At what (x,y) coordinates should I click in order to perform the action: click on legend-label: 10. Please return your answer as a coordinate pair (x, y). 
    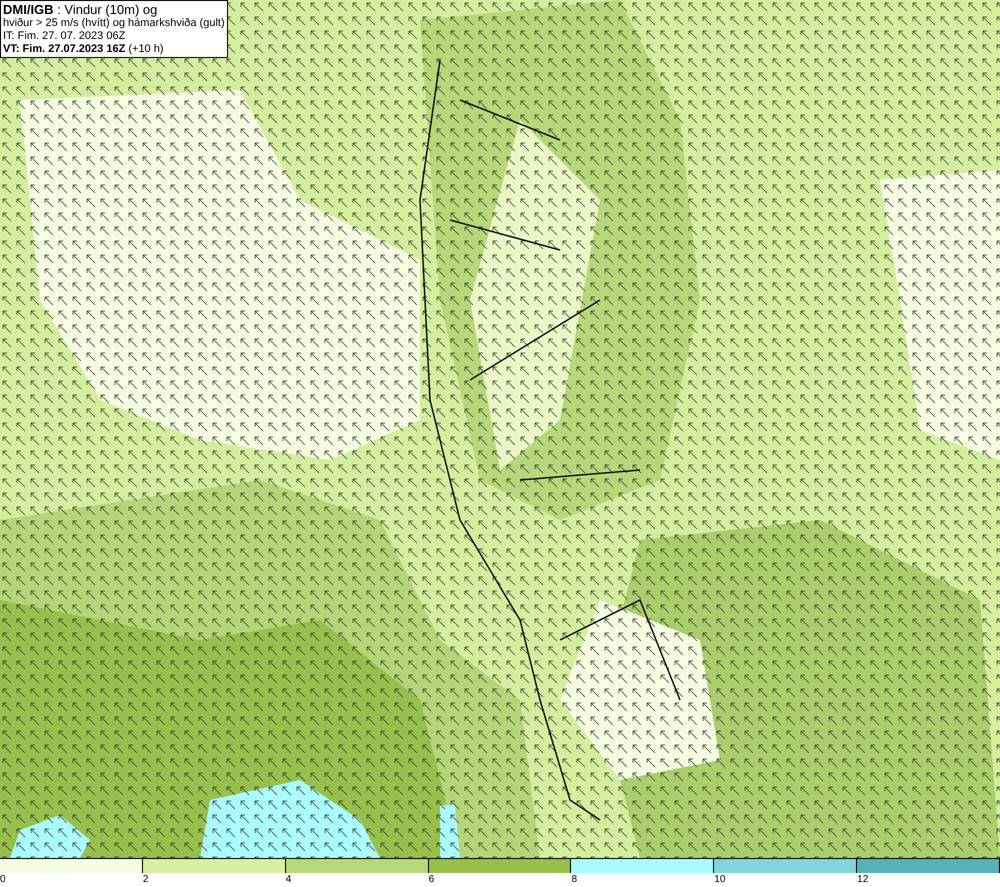
    Looking at the image, I should click on (720, 880).